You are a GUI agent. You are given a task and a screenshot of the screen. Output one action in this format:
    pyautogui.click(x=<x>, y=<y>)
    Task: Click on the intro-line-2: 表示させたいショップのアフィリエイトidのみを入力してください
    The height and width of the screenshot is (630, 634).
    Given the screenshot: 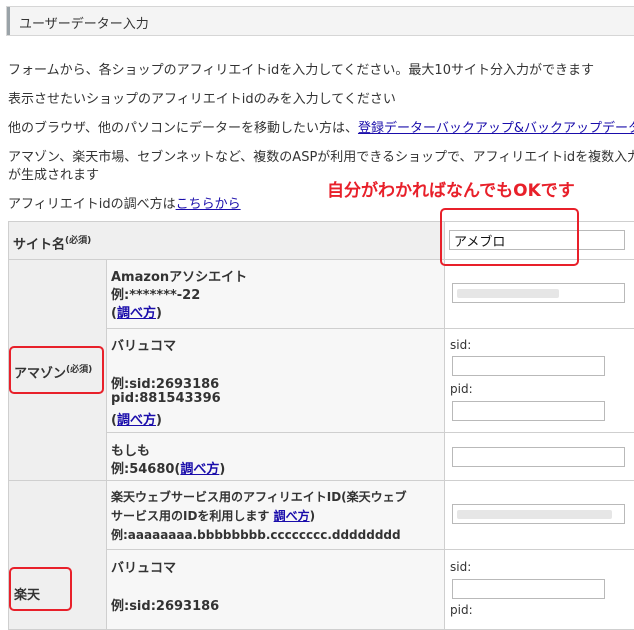 What is the action you would take?
    pyautogui.click(x=202, y=97)
    